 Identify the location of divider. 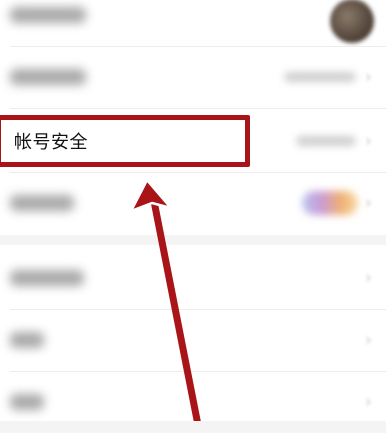
(198, 108).